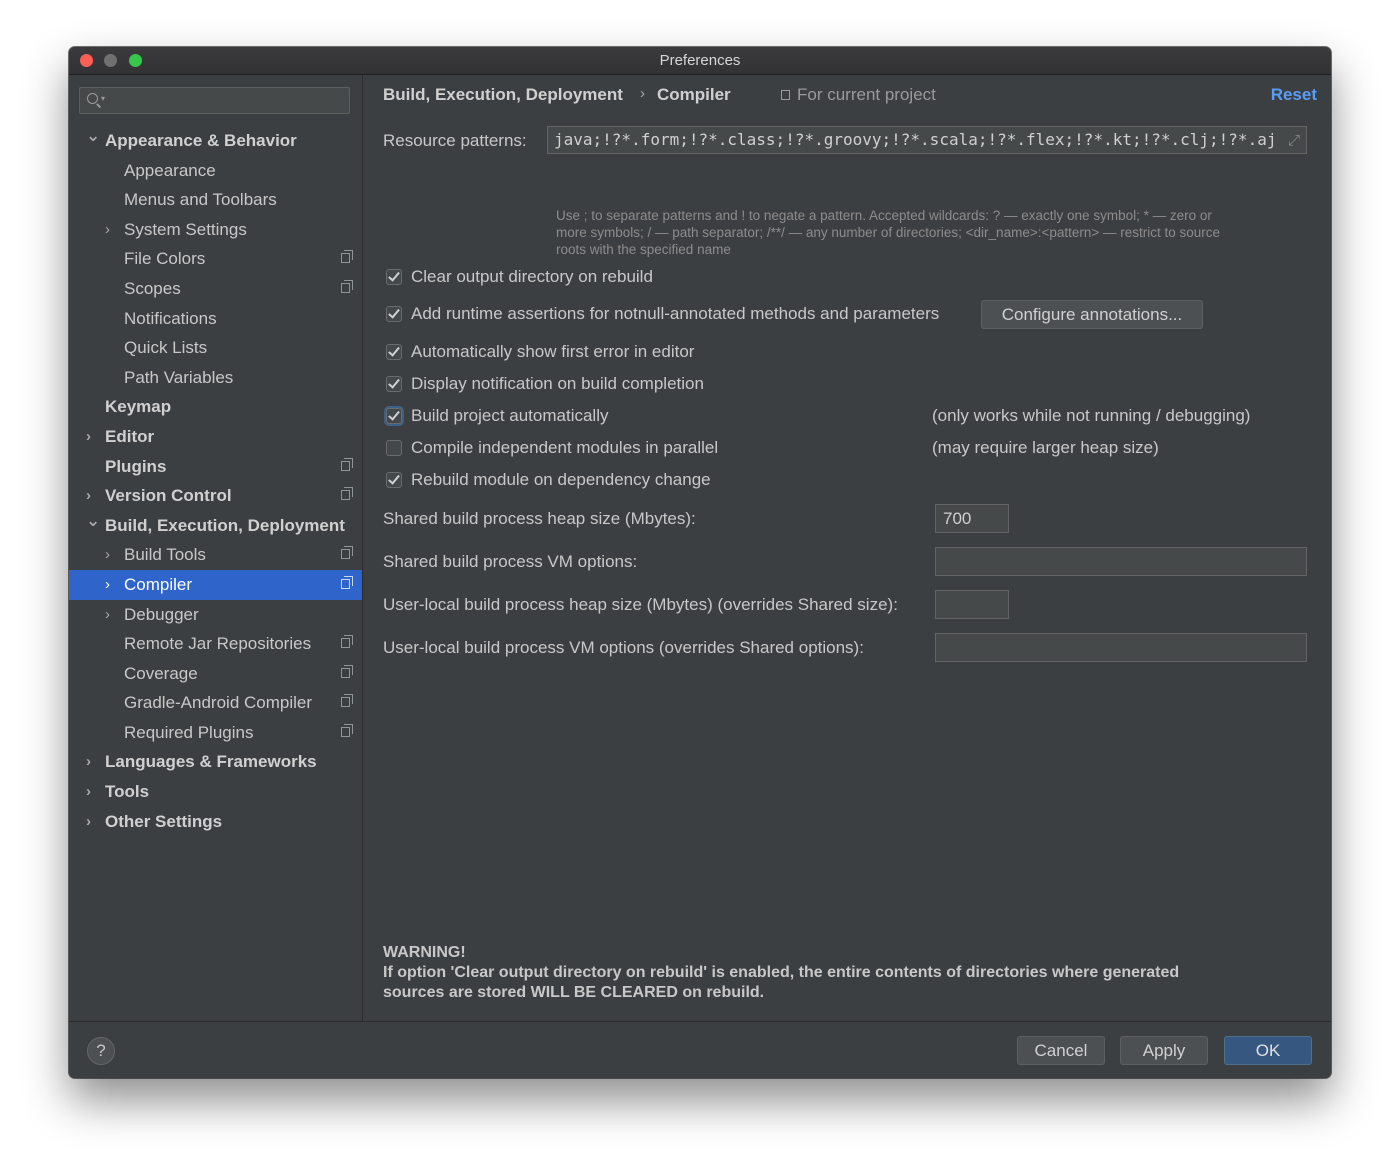 This screenshot has width=1400, height=1170. I want to click on sidebar-item-languages-frameworks: › Languages & Frameworks, so click(215, 762).